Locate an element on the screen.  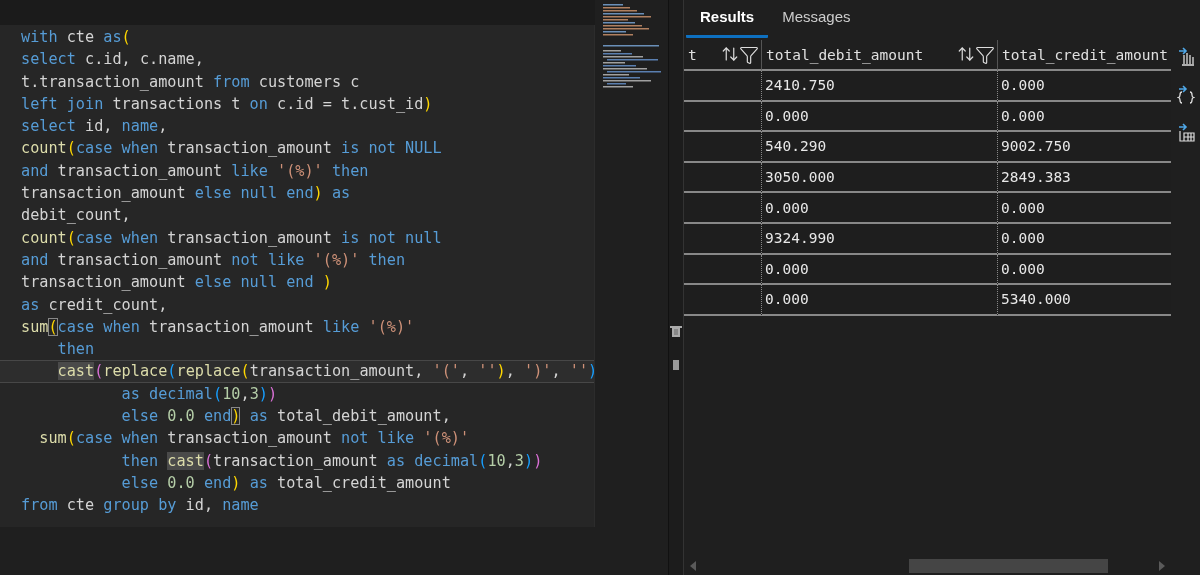
export-table-icon is located at coordinates (1185, 132).